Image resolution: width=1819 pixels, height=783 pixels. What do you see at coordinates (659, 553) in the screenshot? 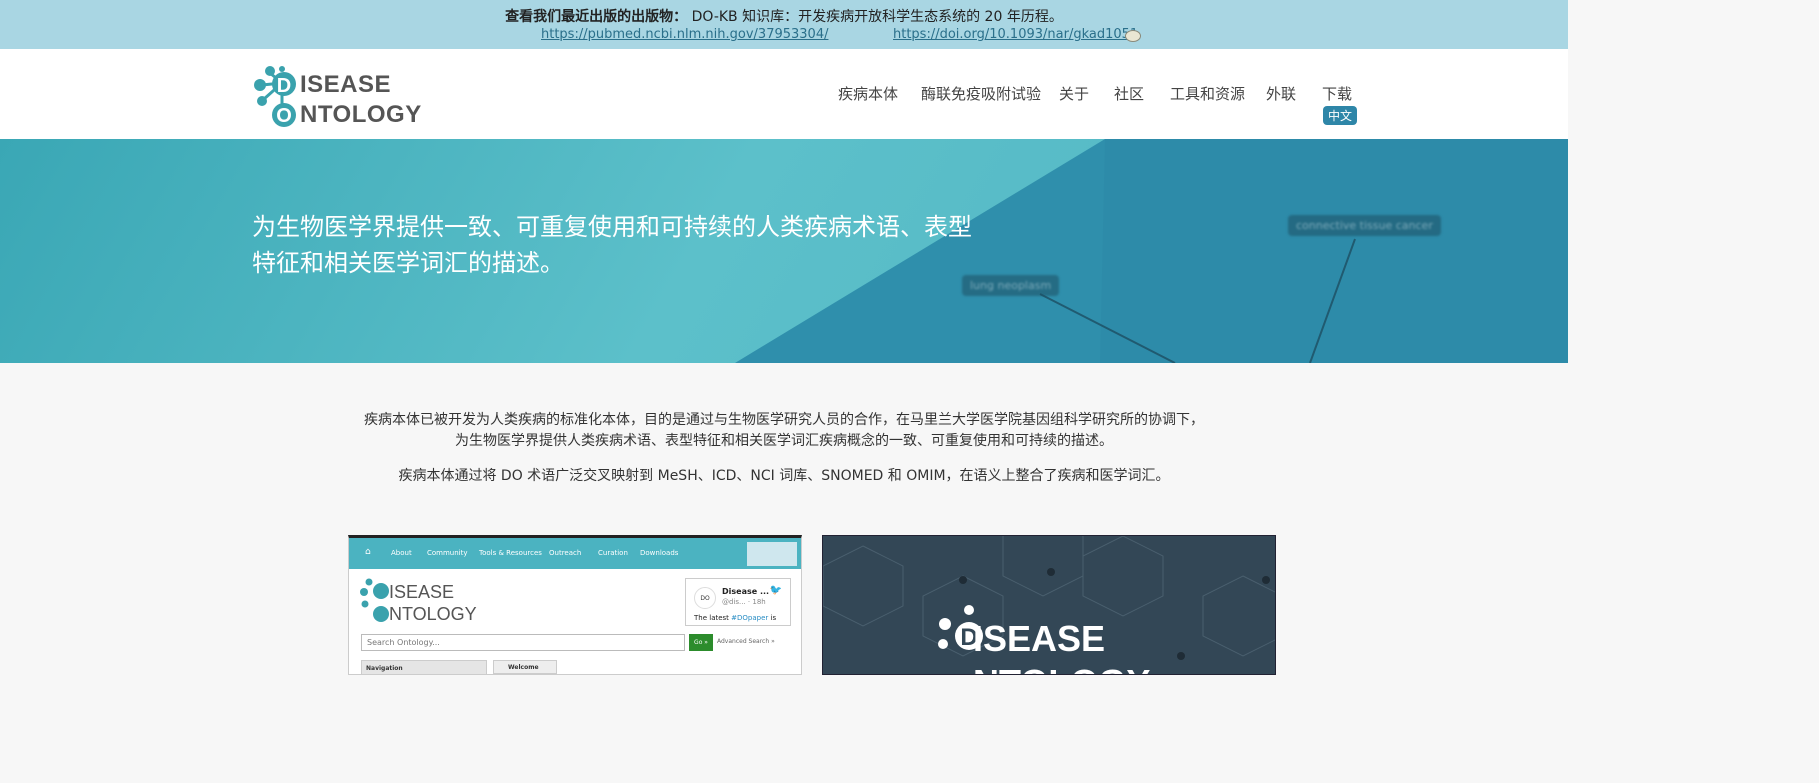
I see `preview-nav-downloads: Downloads` at bounding box center [659, 553].